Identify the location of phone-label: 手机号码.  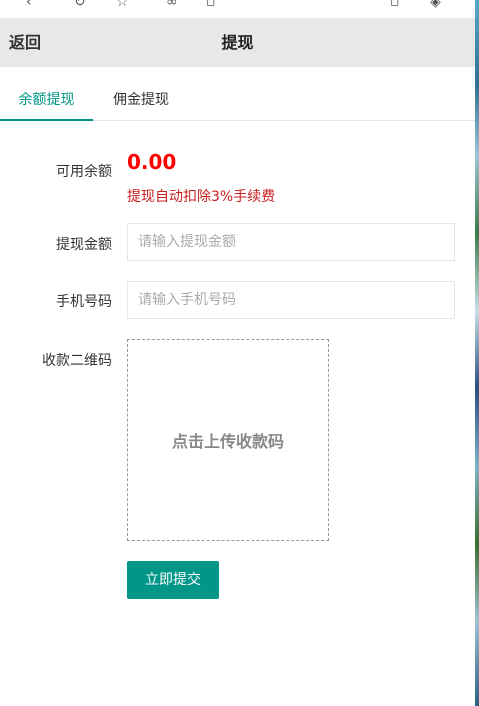
(84, 302).